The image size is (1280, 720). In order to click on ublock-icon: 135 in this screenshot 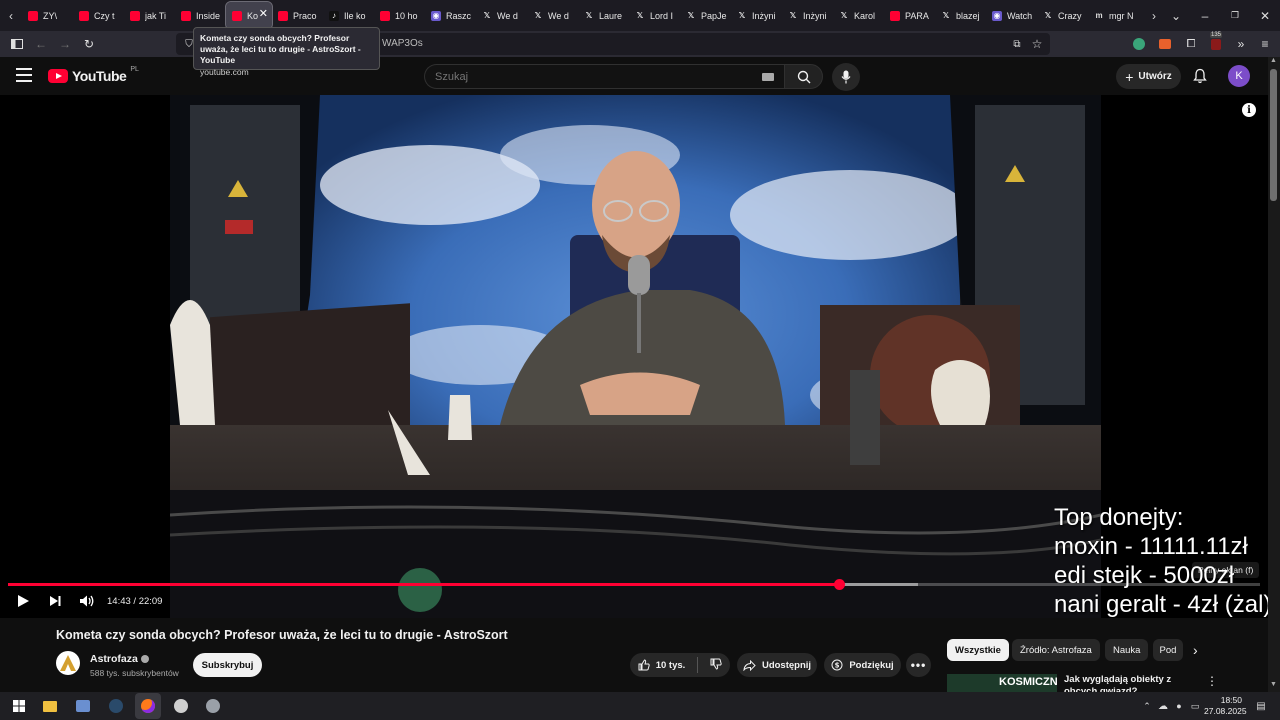, I will do `click(1216, 42)`.